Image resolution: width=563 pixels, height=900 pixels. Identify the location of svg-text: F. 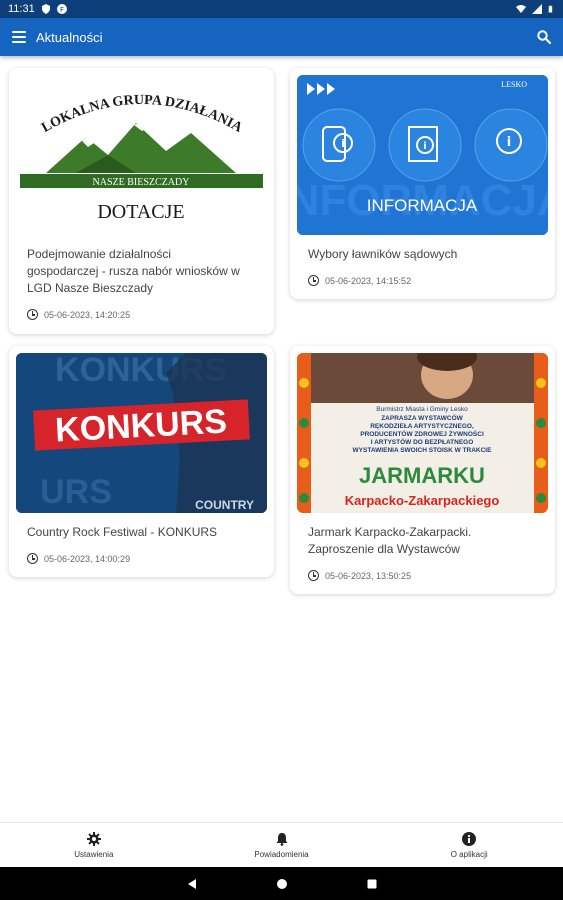
(62, 10).